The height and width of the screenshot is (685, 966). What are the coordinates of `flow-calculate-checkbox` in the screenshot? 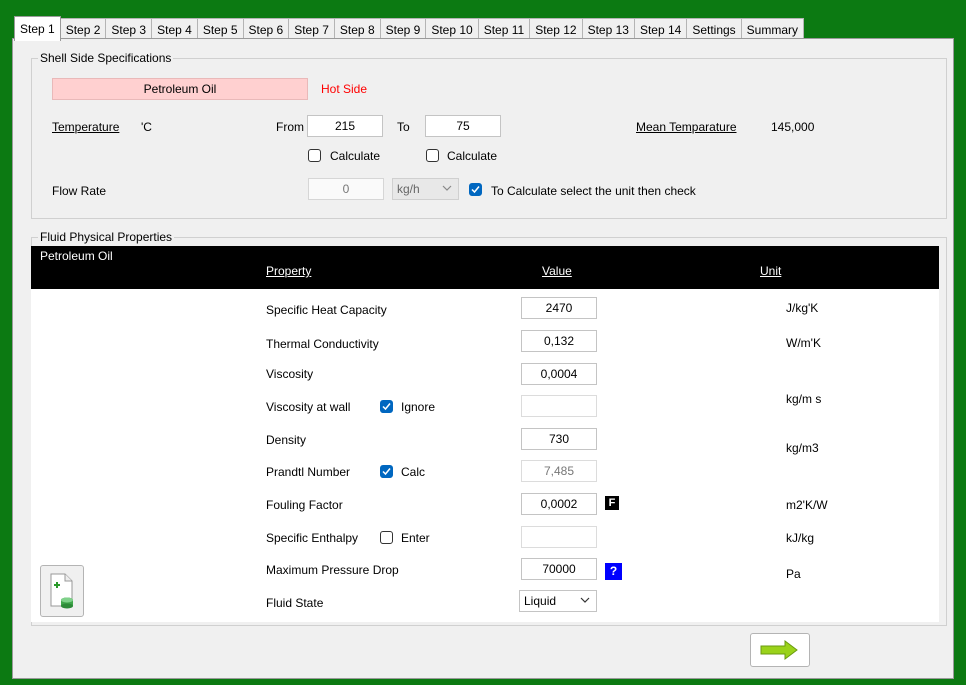 It's located at (475, 189).